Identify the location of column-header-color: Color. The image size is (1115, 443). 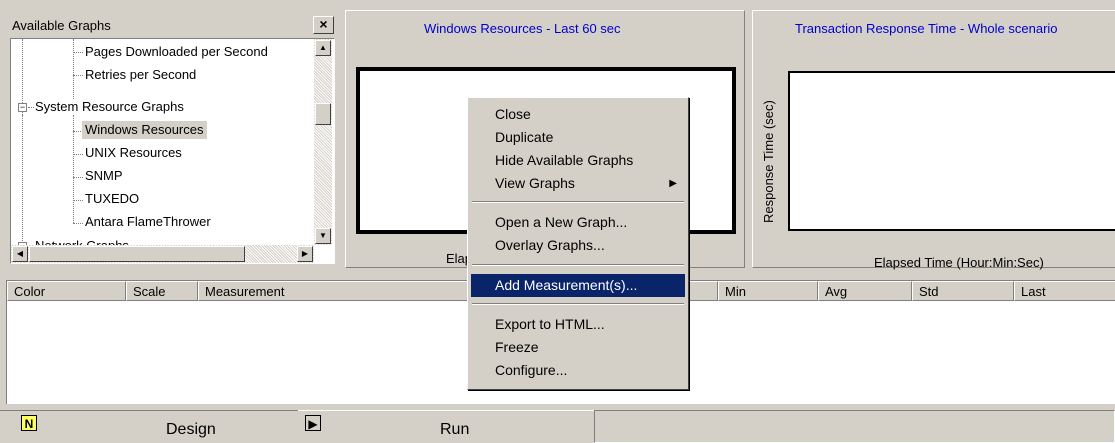
(66, 291).